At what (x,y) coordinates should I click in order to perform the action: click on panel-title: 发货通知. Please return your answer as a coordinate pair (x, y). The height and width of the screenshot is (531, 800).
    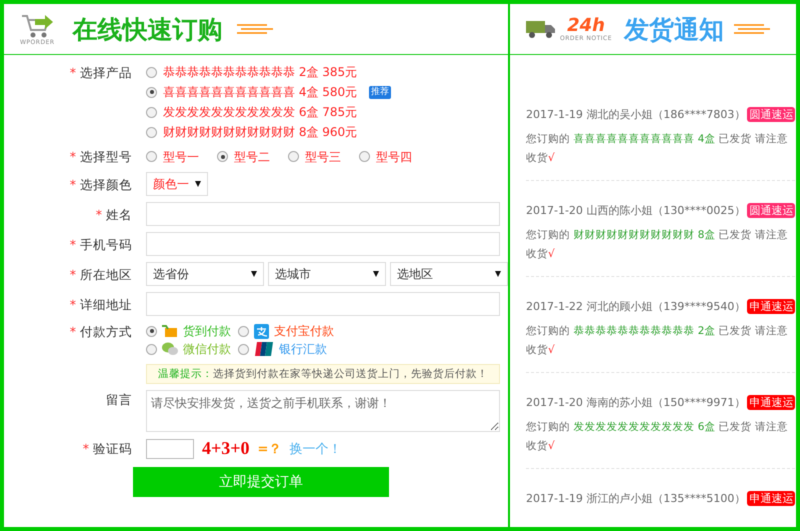
    Looking at the image, I should click on (674, 30).